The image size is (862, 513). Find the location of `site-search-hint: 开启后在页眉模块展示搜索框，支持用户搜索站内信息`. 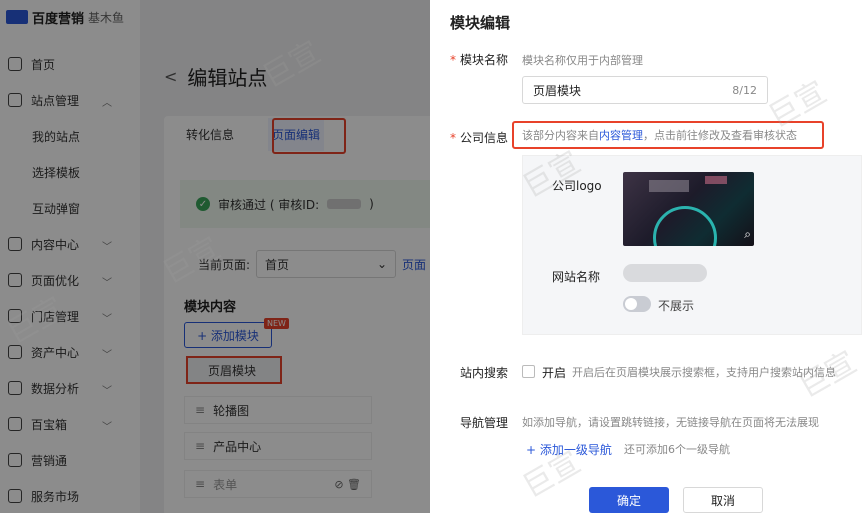

site-search-hint: 开启后在页眉模块展示搜索框，支持用户搜索站内信息 is located at coordinates (704, 372).